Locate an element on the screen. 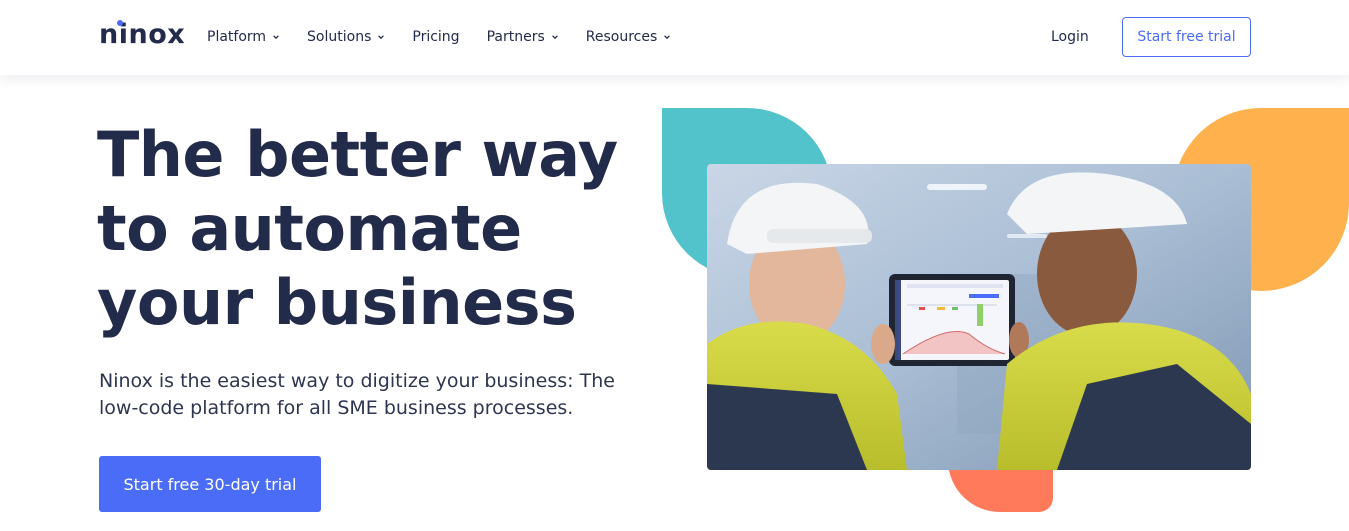  ninox-logo: ninox is located at coordinates (142, 35).